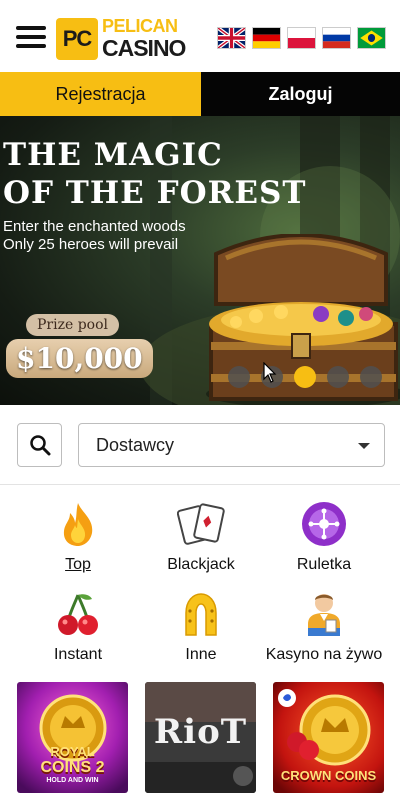 The width and height of the screenshot is (400, 800). What do you see at coordinates (231, 38) in the screenshot?
I see `flag-uk-icon` at bounding box center [231, 38].